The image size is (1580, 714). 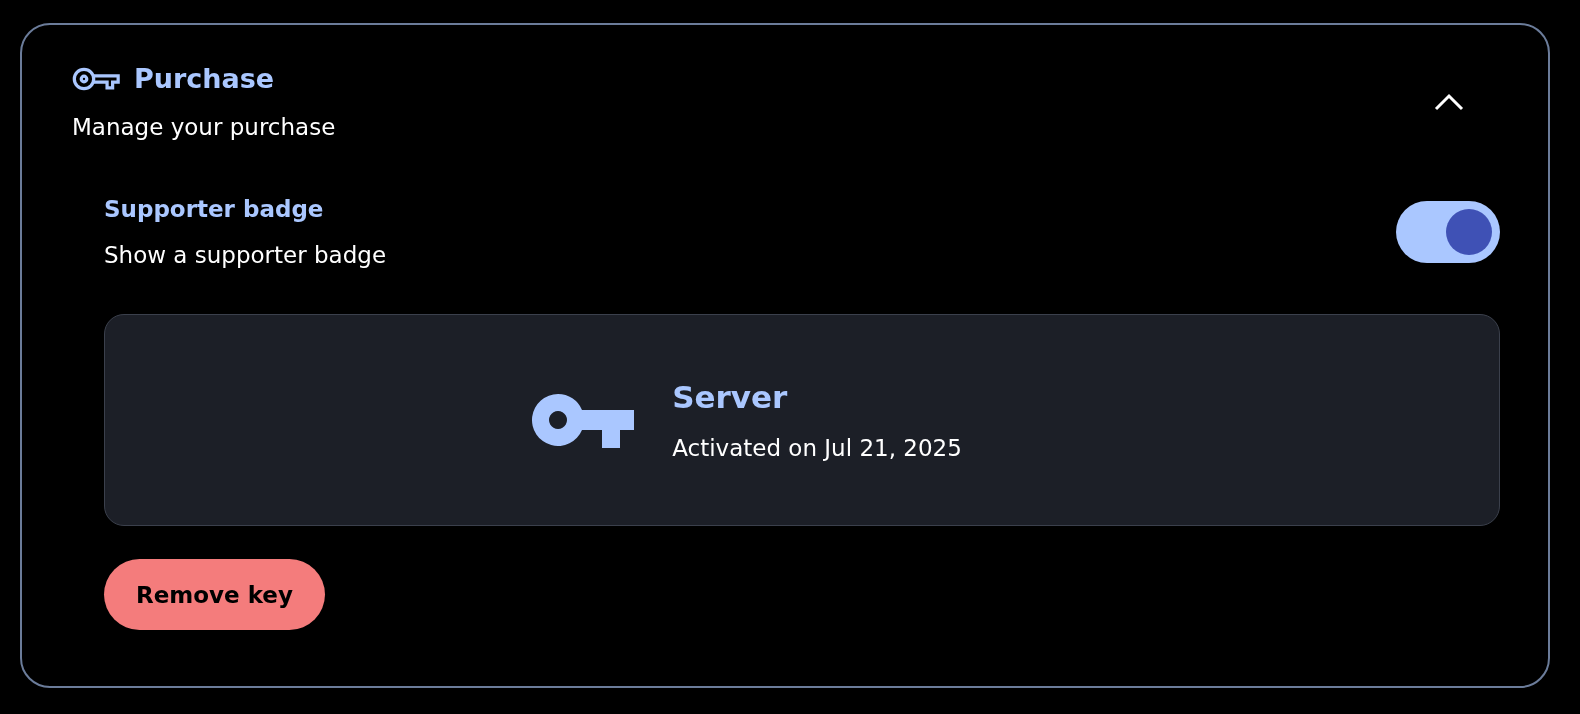 I want to click on chevron-up-icon, so click(x=1449, y=101).